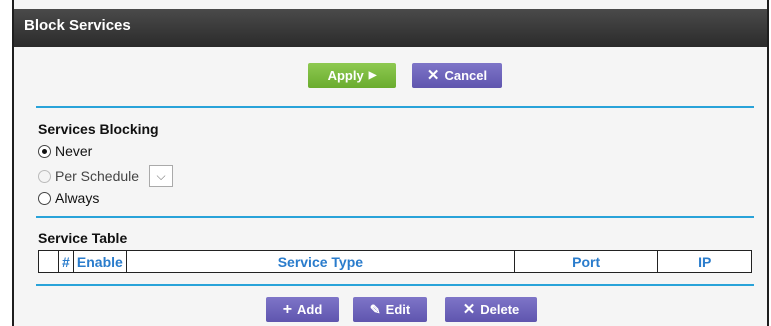 This screenshot has width=771, height=326. I want to click on column-enable: Enable, so click(99, 261).